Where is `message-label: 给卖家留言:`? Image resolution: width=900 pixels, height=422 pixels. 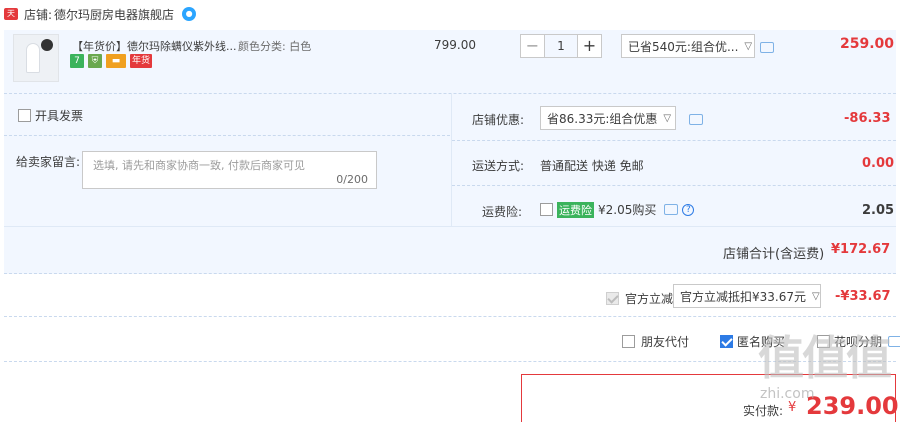 message-label: 给卖家留言: is located at coordinates (48, 162).